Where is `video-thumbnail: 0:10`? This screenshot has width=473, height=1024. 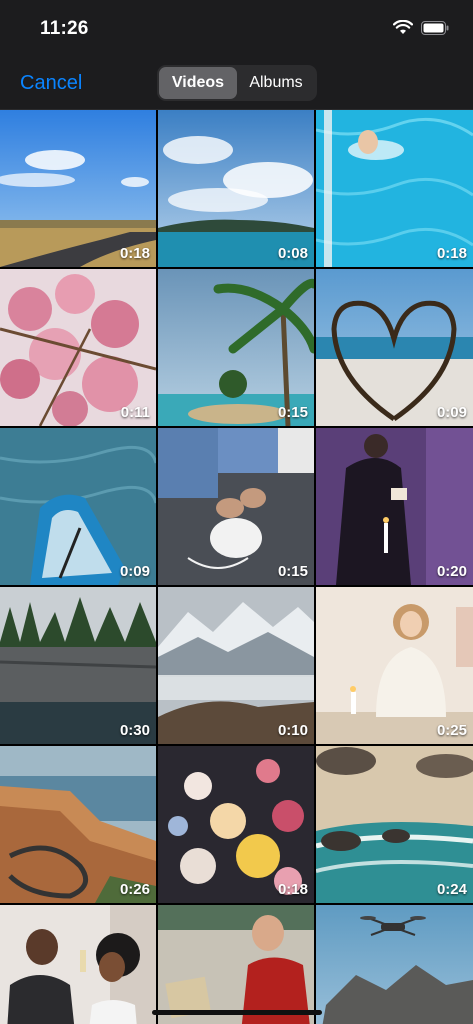
video-thumbnail: 0:10 is located at coordinates (236, 665).